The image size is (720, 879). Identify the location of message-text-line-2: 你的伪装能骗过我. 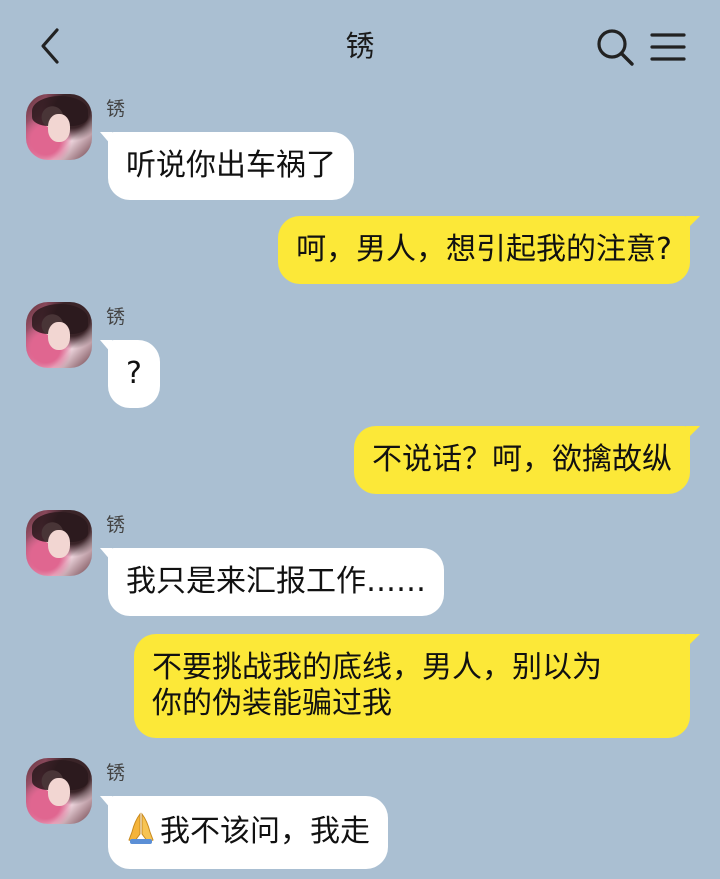
(272, 703).